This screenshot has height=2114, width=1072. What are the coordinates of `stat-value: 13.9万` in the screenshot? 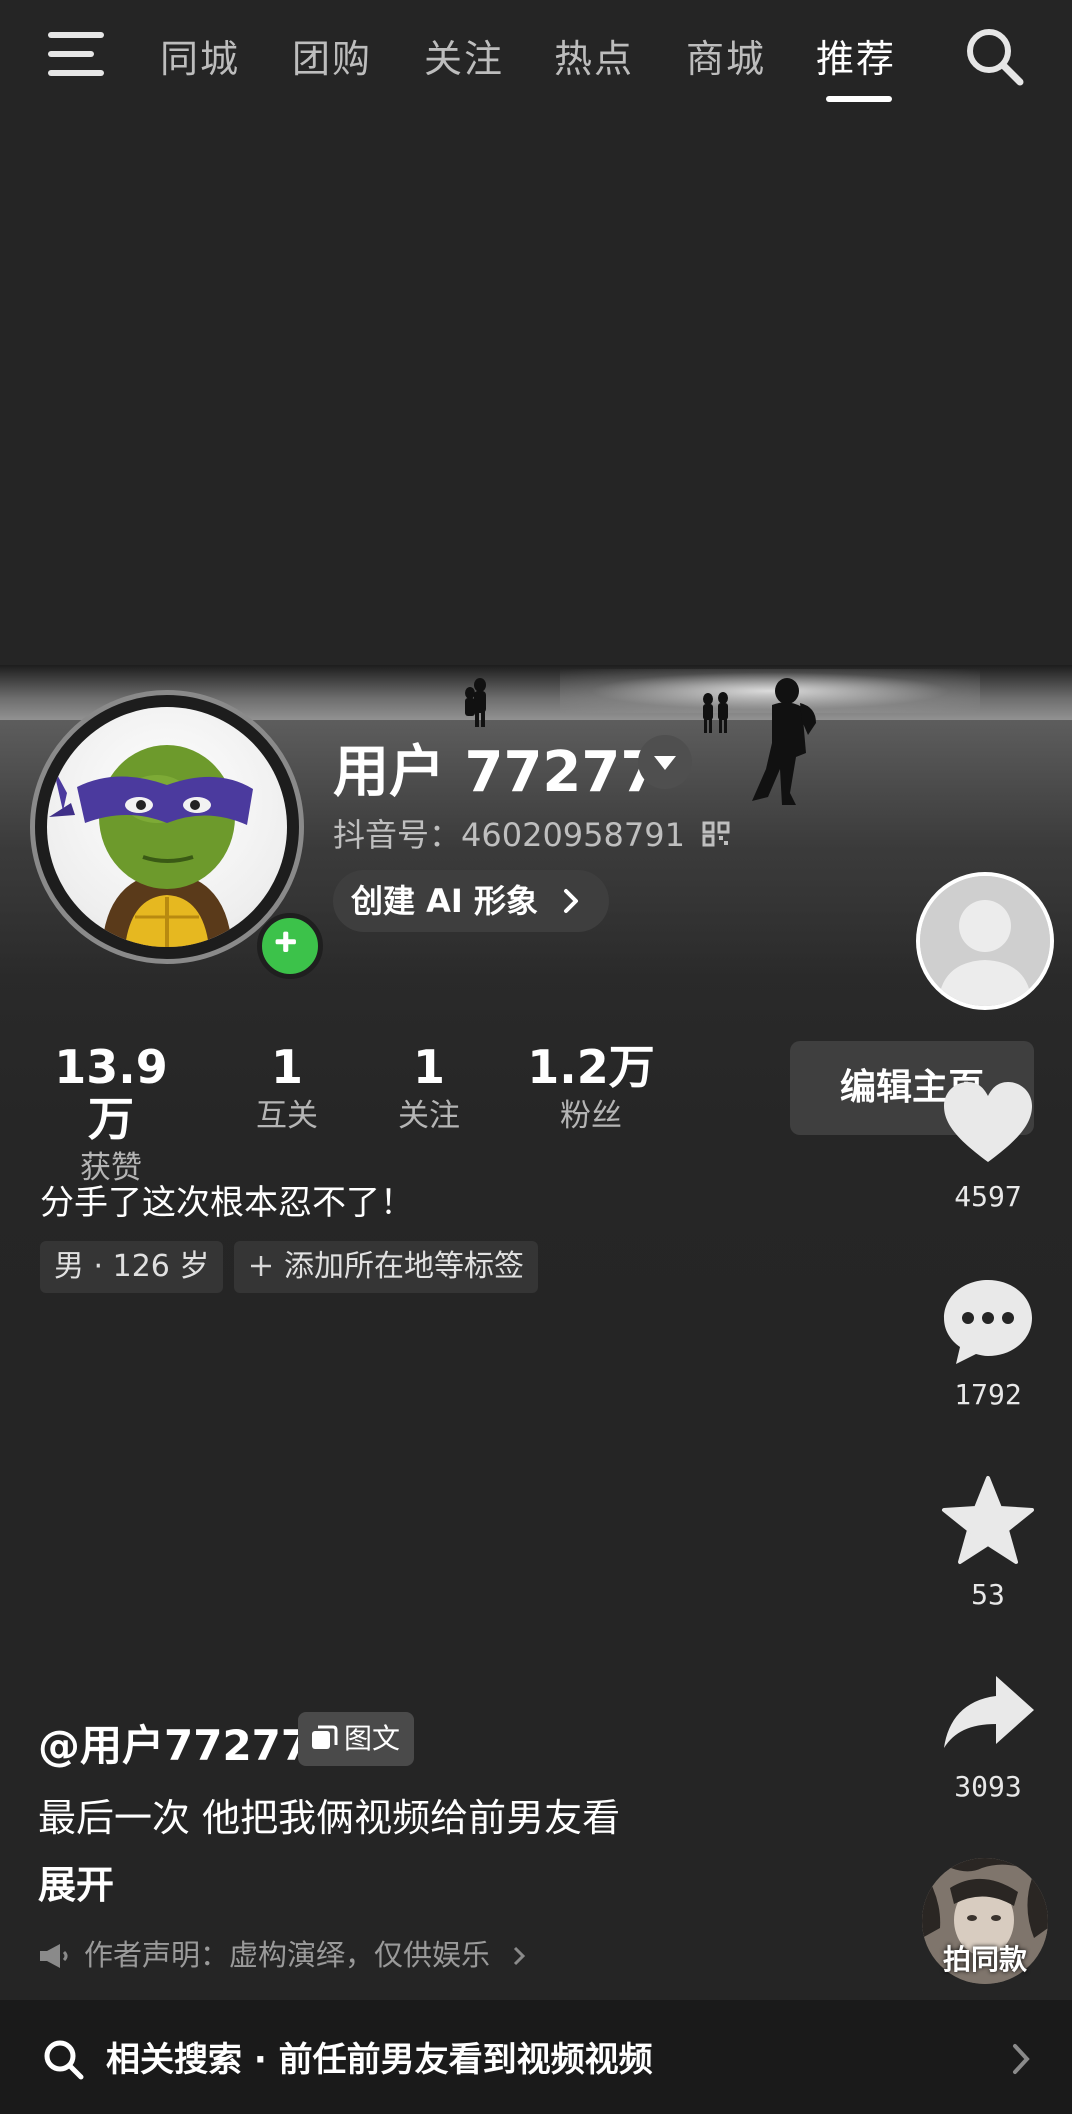 It's located at (111, 1093).